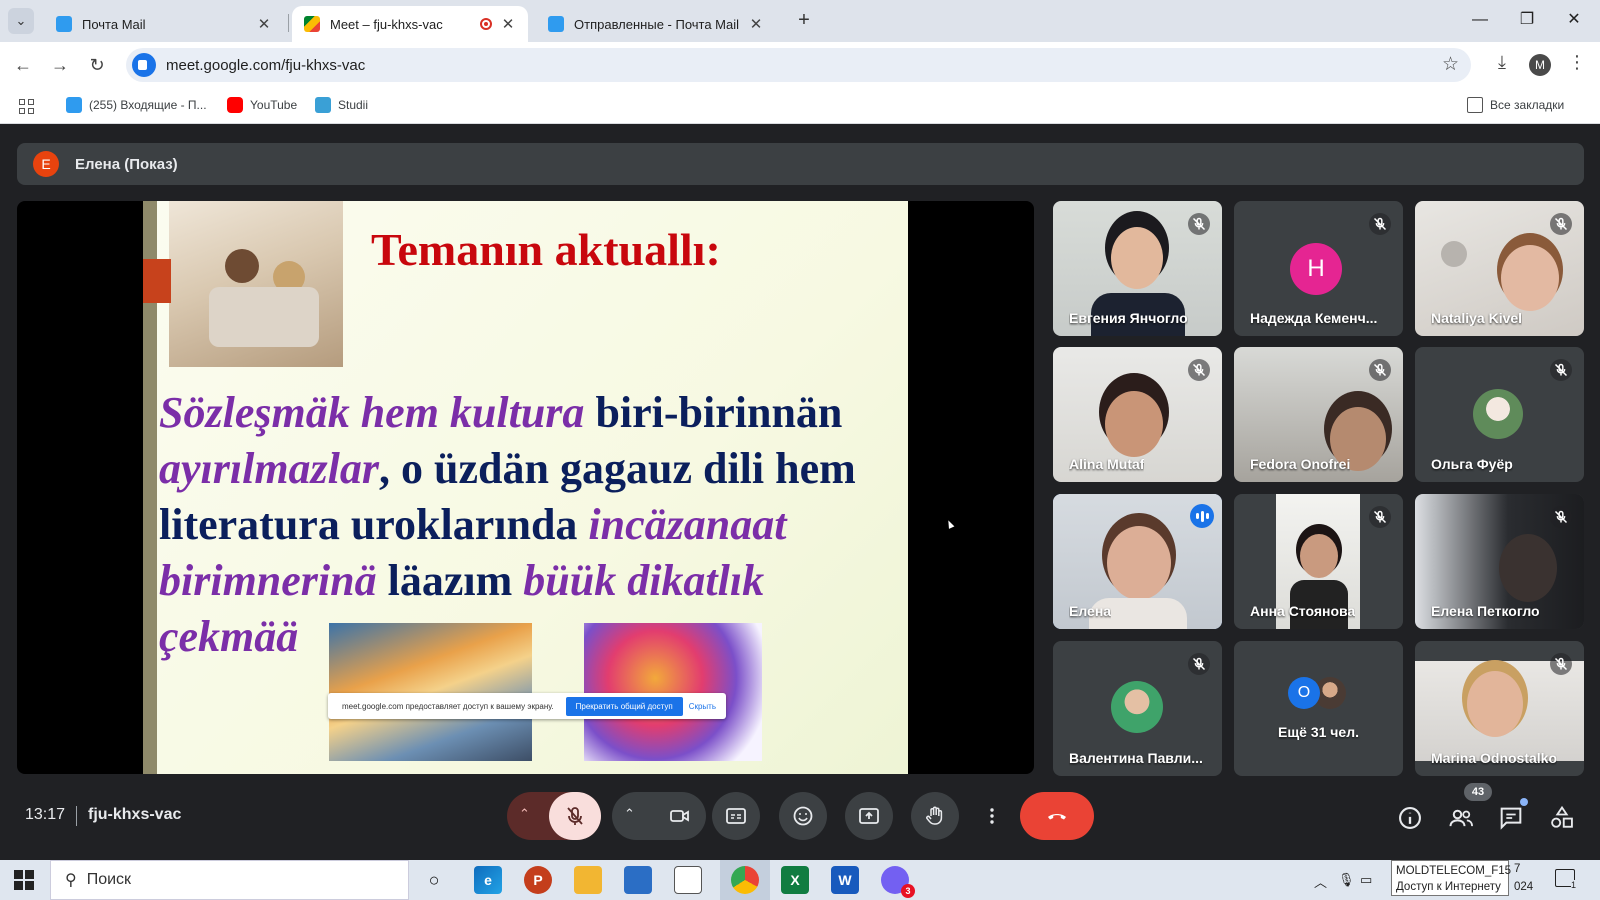 This screenshot has height=900, width=1600. What do you see at coordinates (410, 24) in the screenshot?
I see `tab-meet: Meet – fju-khxs-vac ✕` at bounding box center [410, 24].